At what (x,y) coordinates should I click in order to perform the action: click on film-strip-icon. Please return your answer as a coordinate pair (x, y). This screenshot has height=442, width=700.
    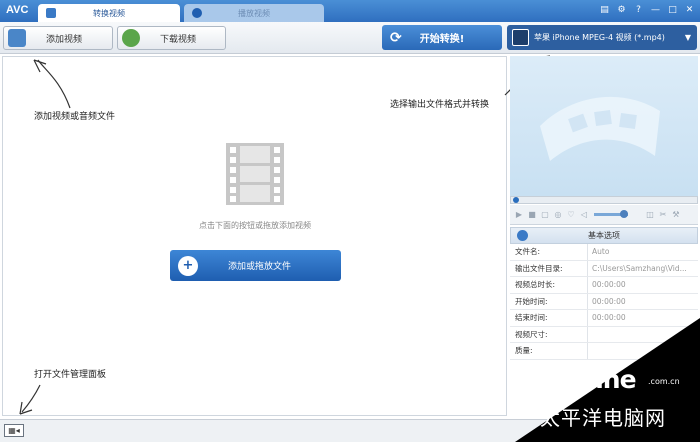
    Looking at the image, I should click on (255, 174).